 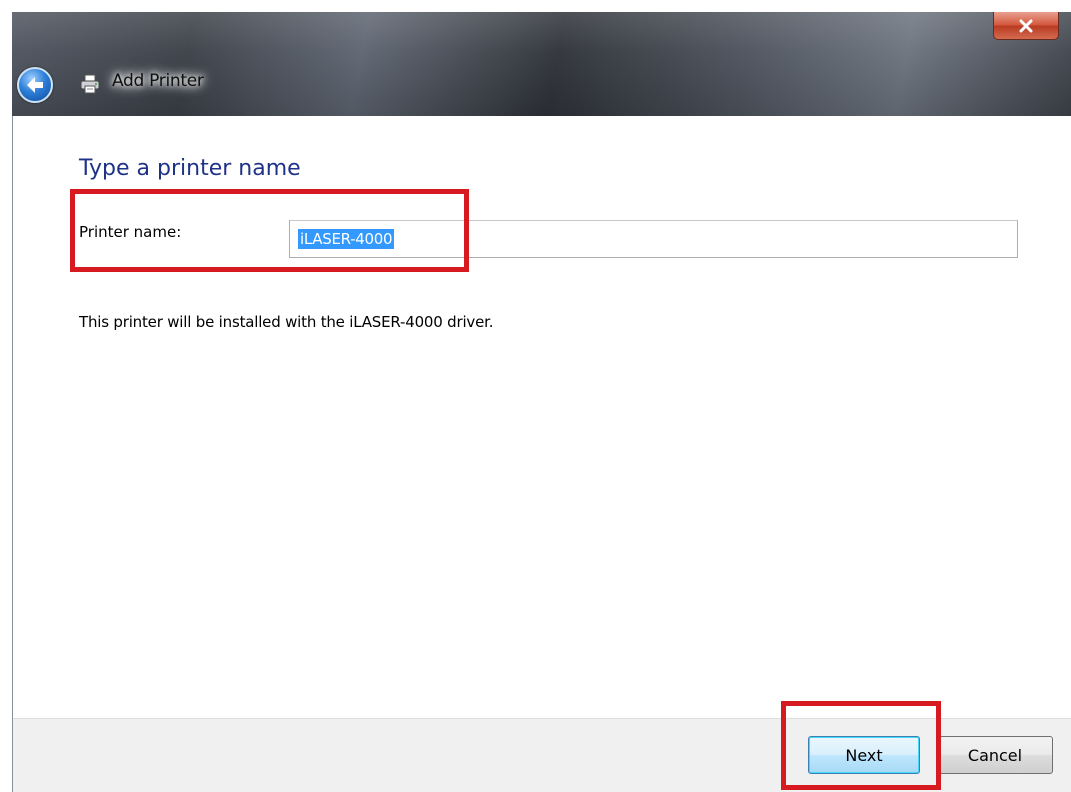 I want to click on printer-name-value: iLASER-4000, so click(x=346, y=239).